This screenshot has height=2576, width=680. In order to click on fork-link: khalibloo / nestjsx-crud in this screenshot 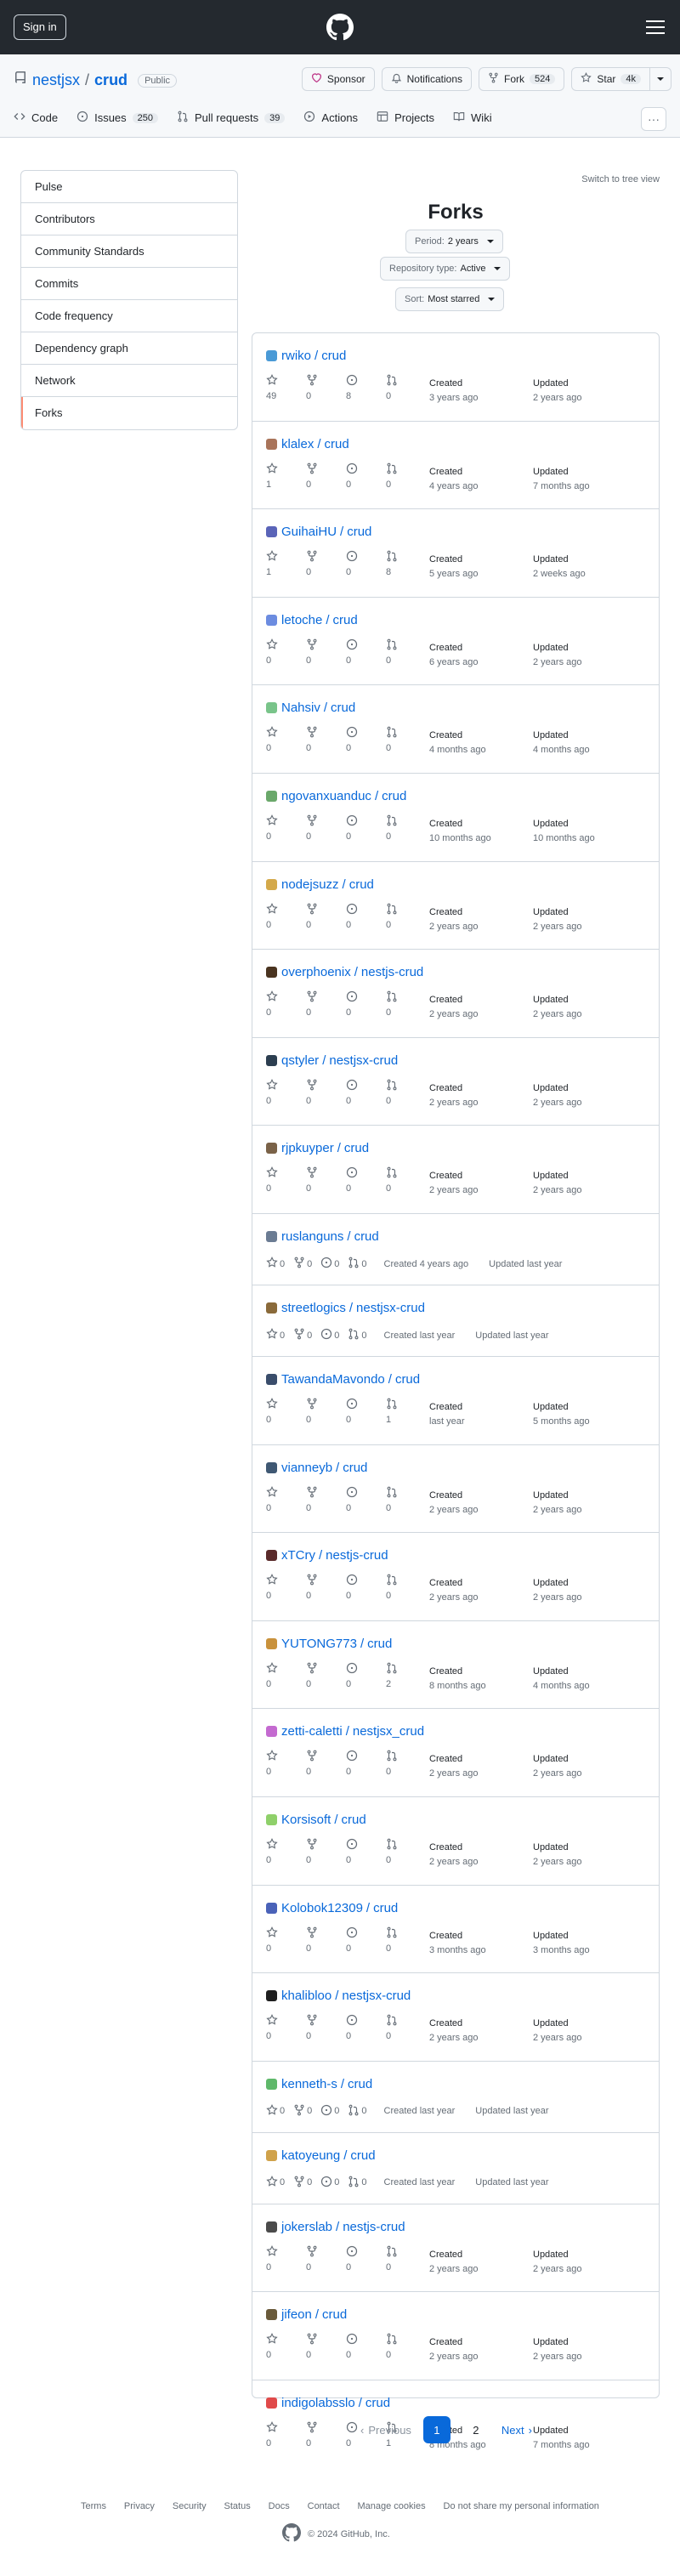, I will do `click(346, 1996)`.